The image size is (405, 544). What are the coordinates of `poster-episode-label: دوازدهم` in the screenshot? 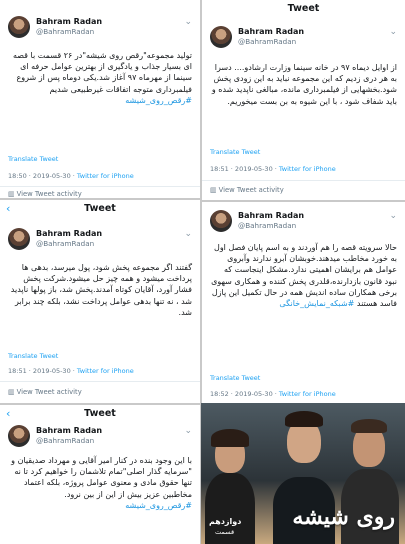 It's located at (225, 521).